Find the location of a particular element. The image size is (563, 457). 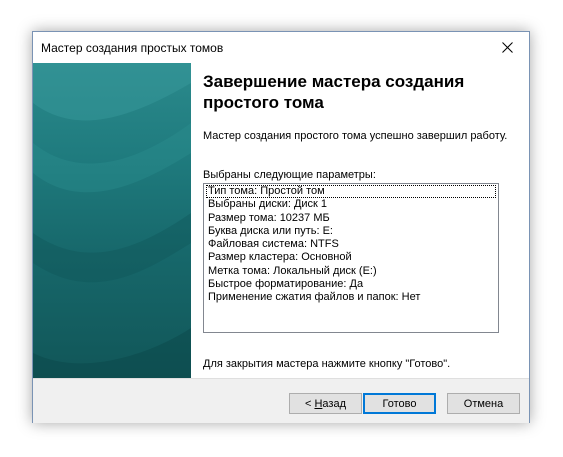

cancel-button: Отмена is located at coordinates (483, 403).